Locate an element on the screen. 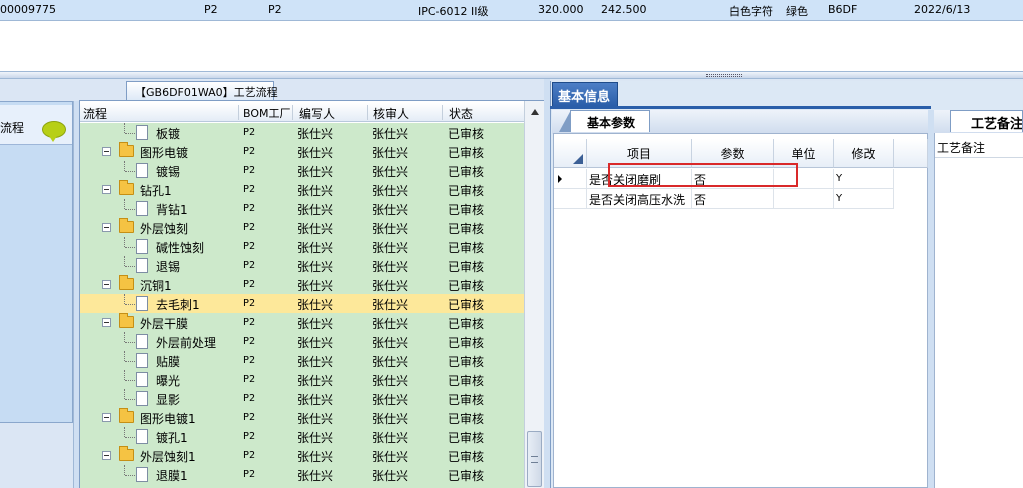 The height and width of the screenshot is (488, 1023). tree-row: 曝光 P2 张仕兴 张仕兴 已审核 is located at coordinates (302, 379).